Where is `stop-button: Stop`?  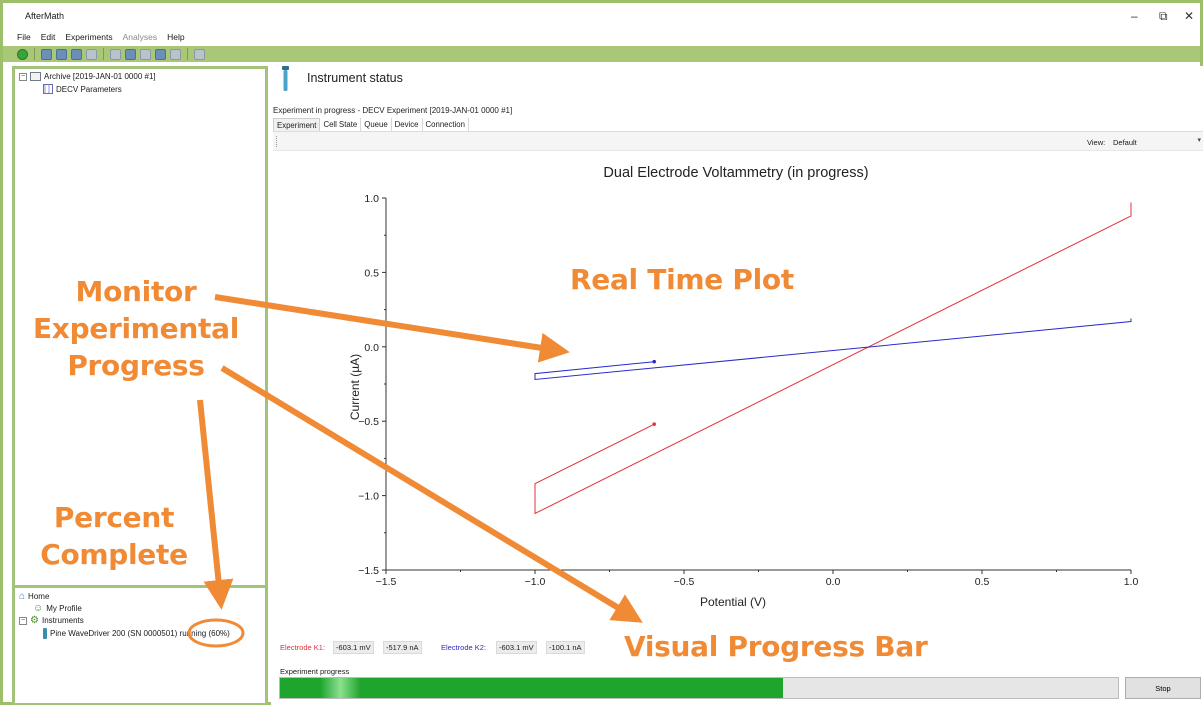
stop-button: Stop is located at coordinates (1163, 688).